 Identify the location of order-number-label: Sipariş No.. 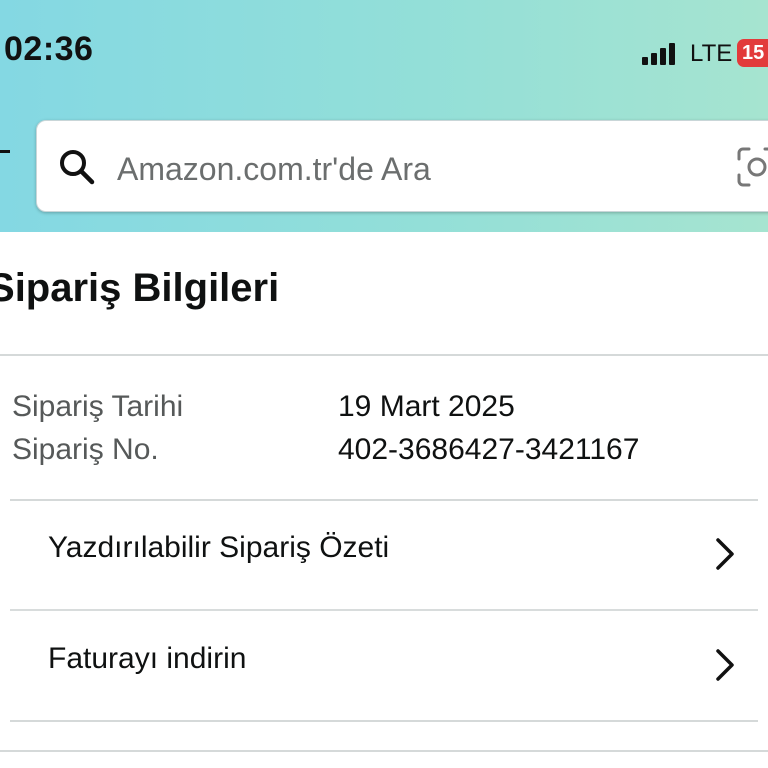
(85, 449).